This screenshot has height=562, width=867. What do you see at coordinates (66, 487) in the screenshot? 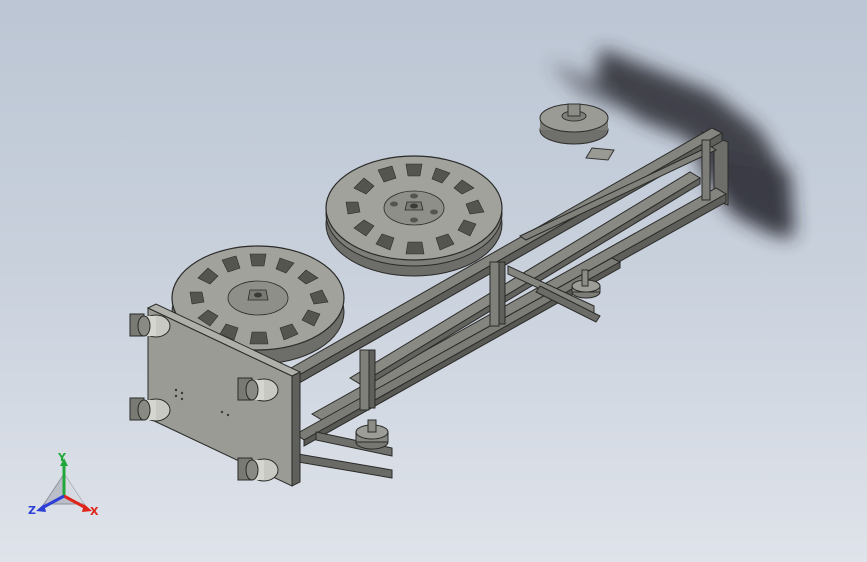
I see `orientation-triad: X Y Z` at bounding box center [66, 487].